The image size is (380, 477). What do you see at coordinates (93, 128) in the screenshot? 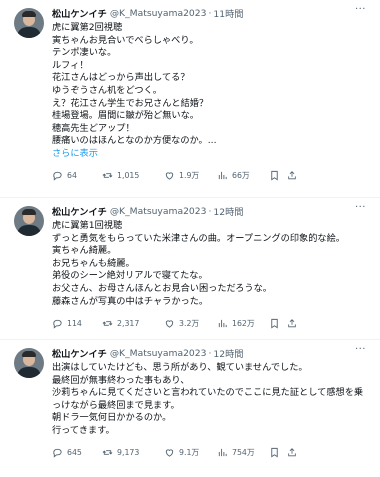
I see `tweet-line: 穂高先生どアップ！` at bounding box center [93, 128].